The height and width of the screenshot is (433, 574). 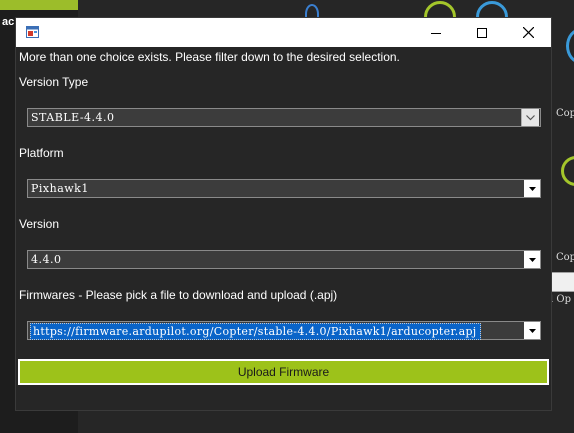 I want to click on background-op-label: l Op, so click(x=560, y=299).